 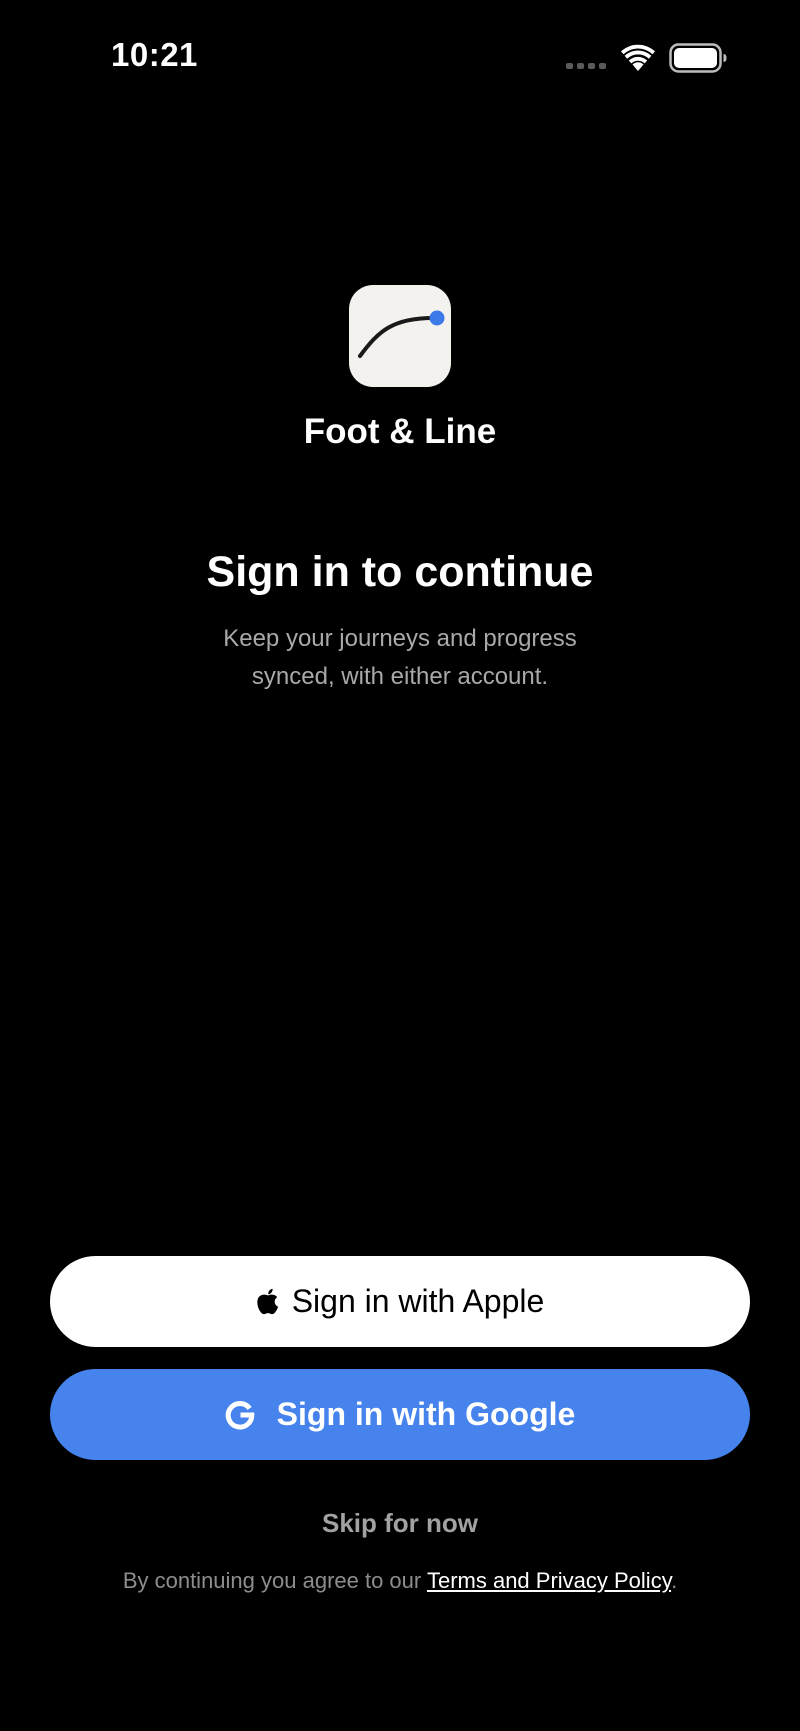 I want to click on legal-suffix: ., so click(x=674, y=1580).